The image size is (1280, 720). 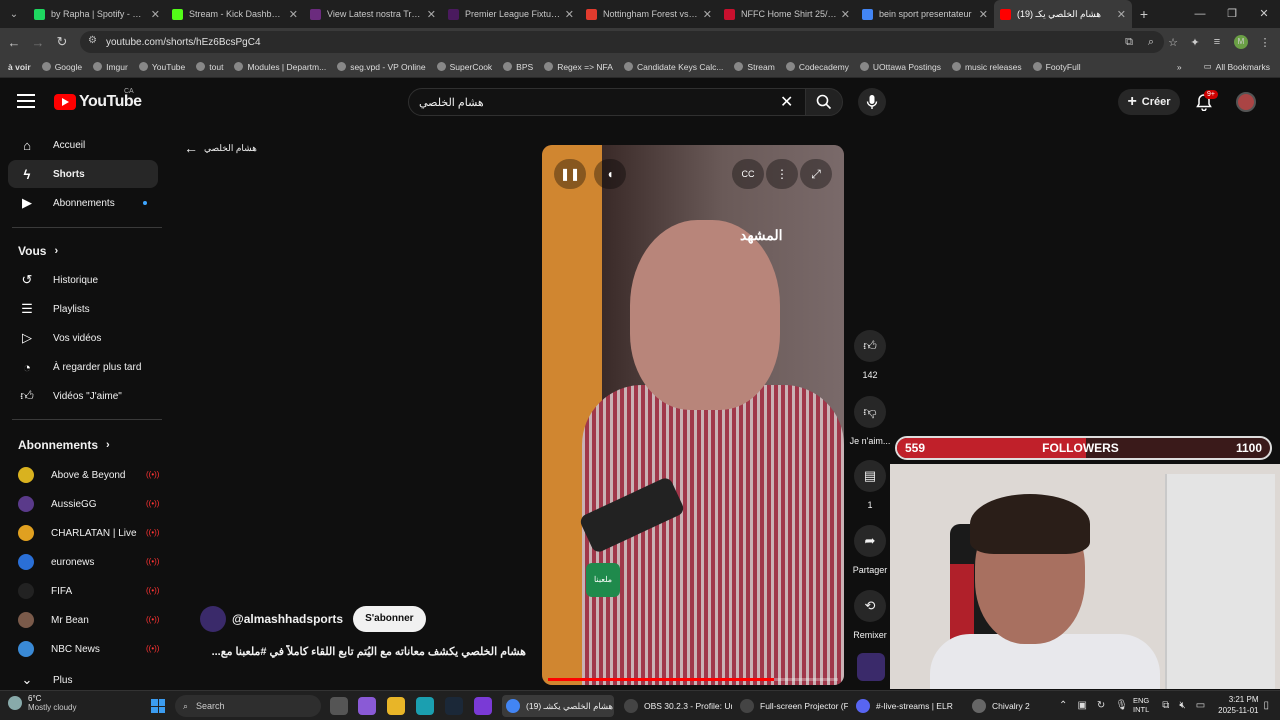 I want to click on sidebar-item-you: 👍︎ Vidéos "J'aime", so click(x=83, y=396).